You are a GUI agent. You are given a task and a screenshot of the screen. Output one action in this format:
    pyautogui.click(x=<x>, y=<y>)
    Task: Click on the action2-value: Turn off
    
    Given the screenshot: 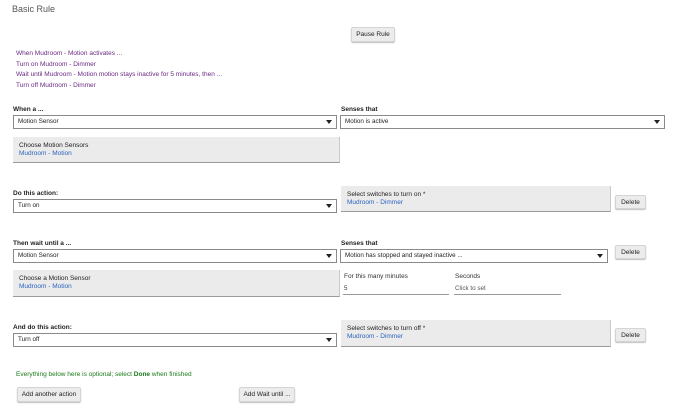 What is the action you would take?
    pyautogui.click(x=29, y=339)
    